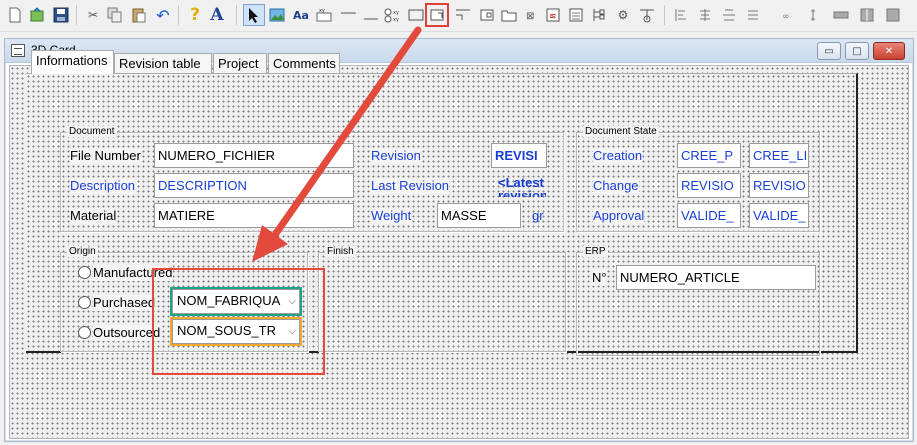 The height and width of the screenshot is (445, 917). I want to click on tab-informations: Informations, so click(72, 62).